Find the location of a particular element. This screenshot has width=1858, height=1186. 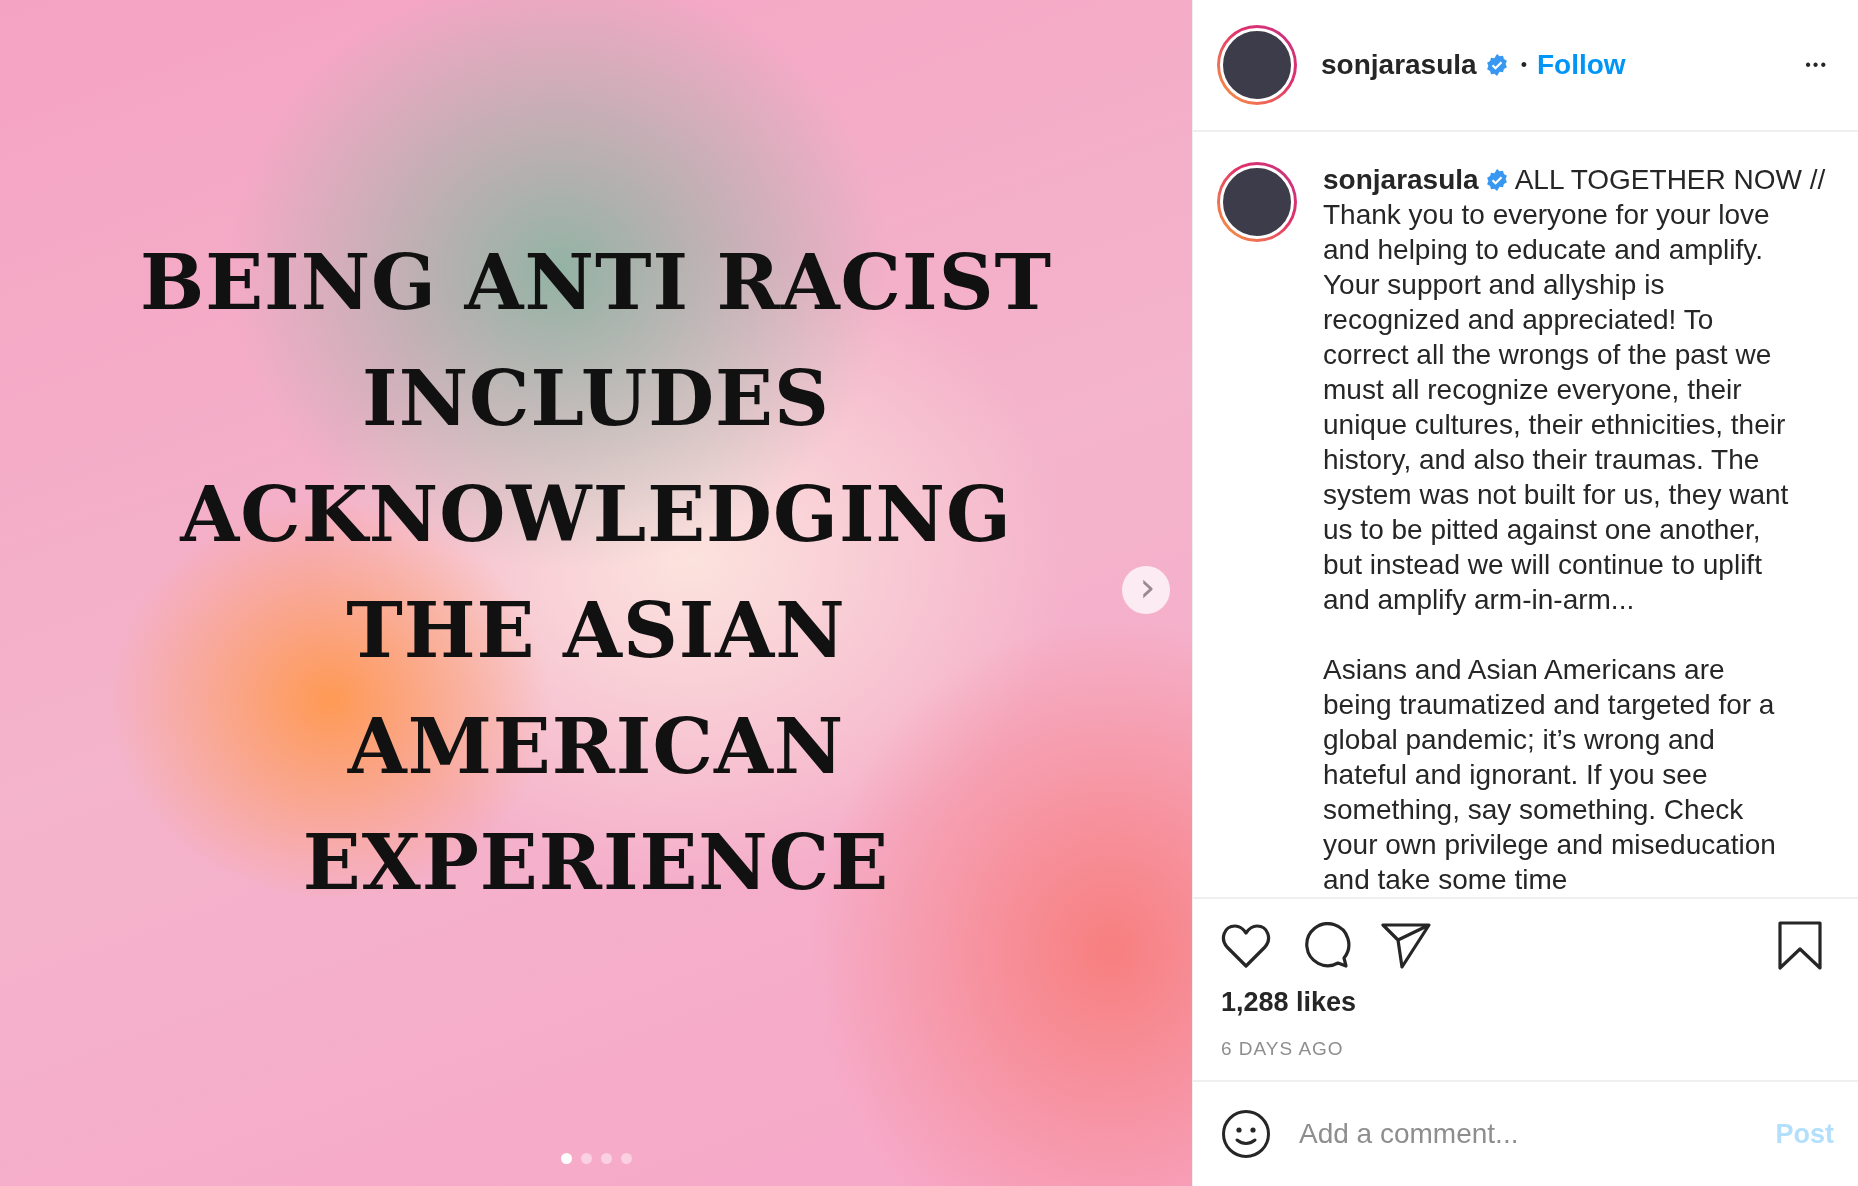

send-icon is located at coordinates (1406, 946).